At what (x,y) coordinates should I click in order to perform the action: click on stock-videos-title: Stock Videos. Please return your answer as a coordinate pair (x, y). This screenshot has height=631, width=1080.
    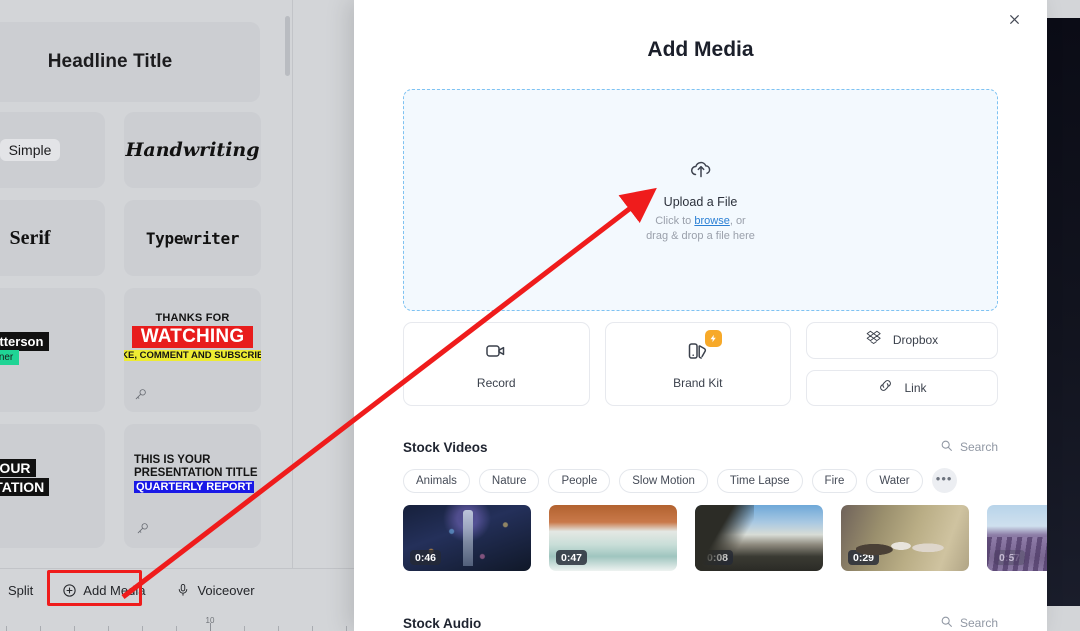
    Looking at the image, I should click on (445, 447).